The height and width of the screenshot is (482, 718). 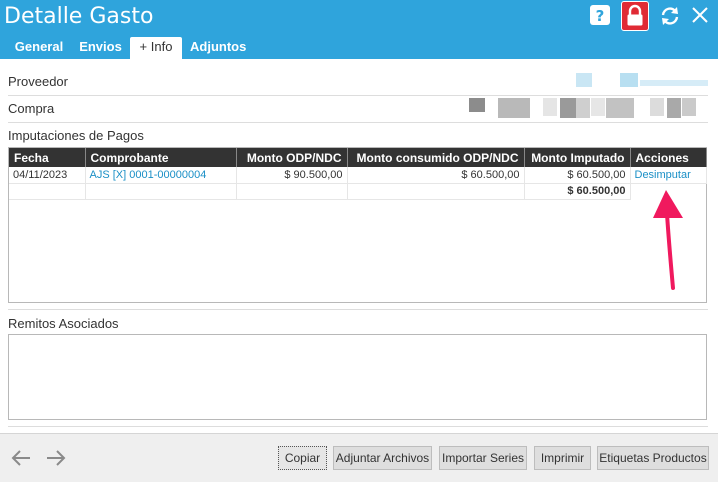 I want to click on proveedor-label: Proveedor, so click(x=38, y=81).